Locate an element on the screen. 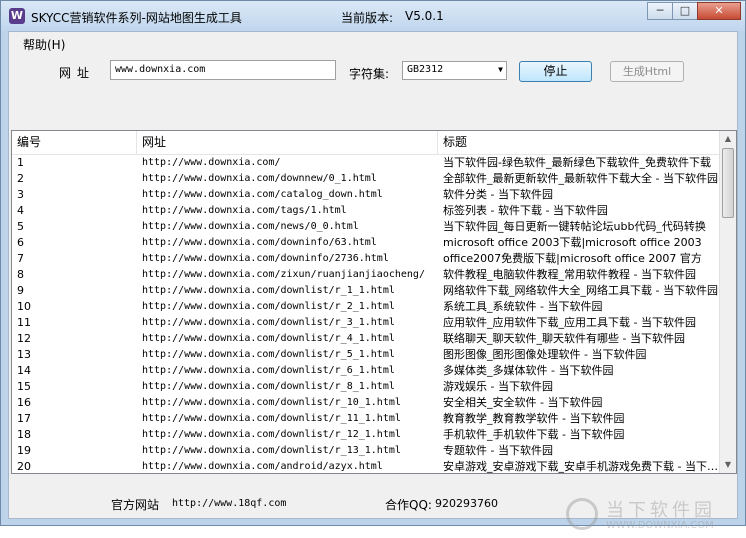  vertical-scrollbar: ▲ ▼ is located at coordinates (727, 302).